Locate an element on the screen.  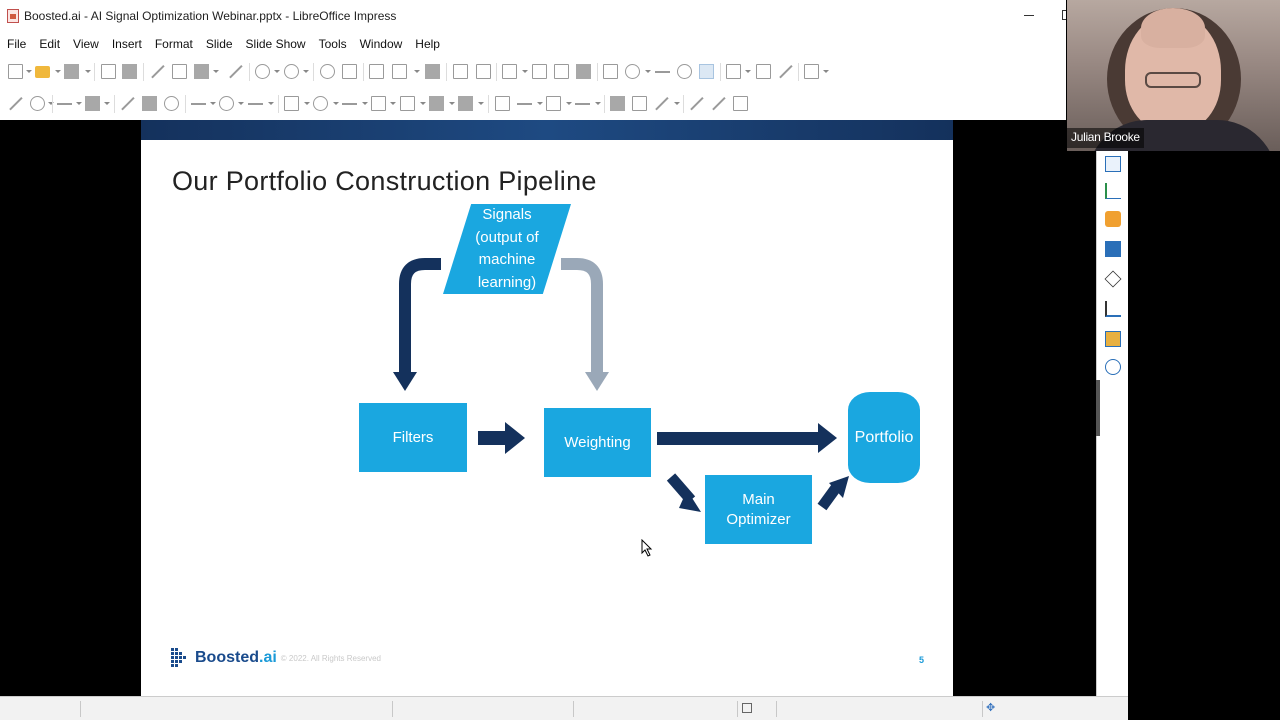
delete-icon is located at coordinates (785, 71).